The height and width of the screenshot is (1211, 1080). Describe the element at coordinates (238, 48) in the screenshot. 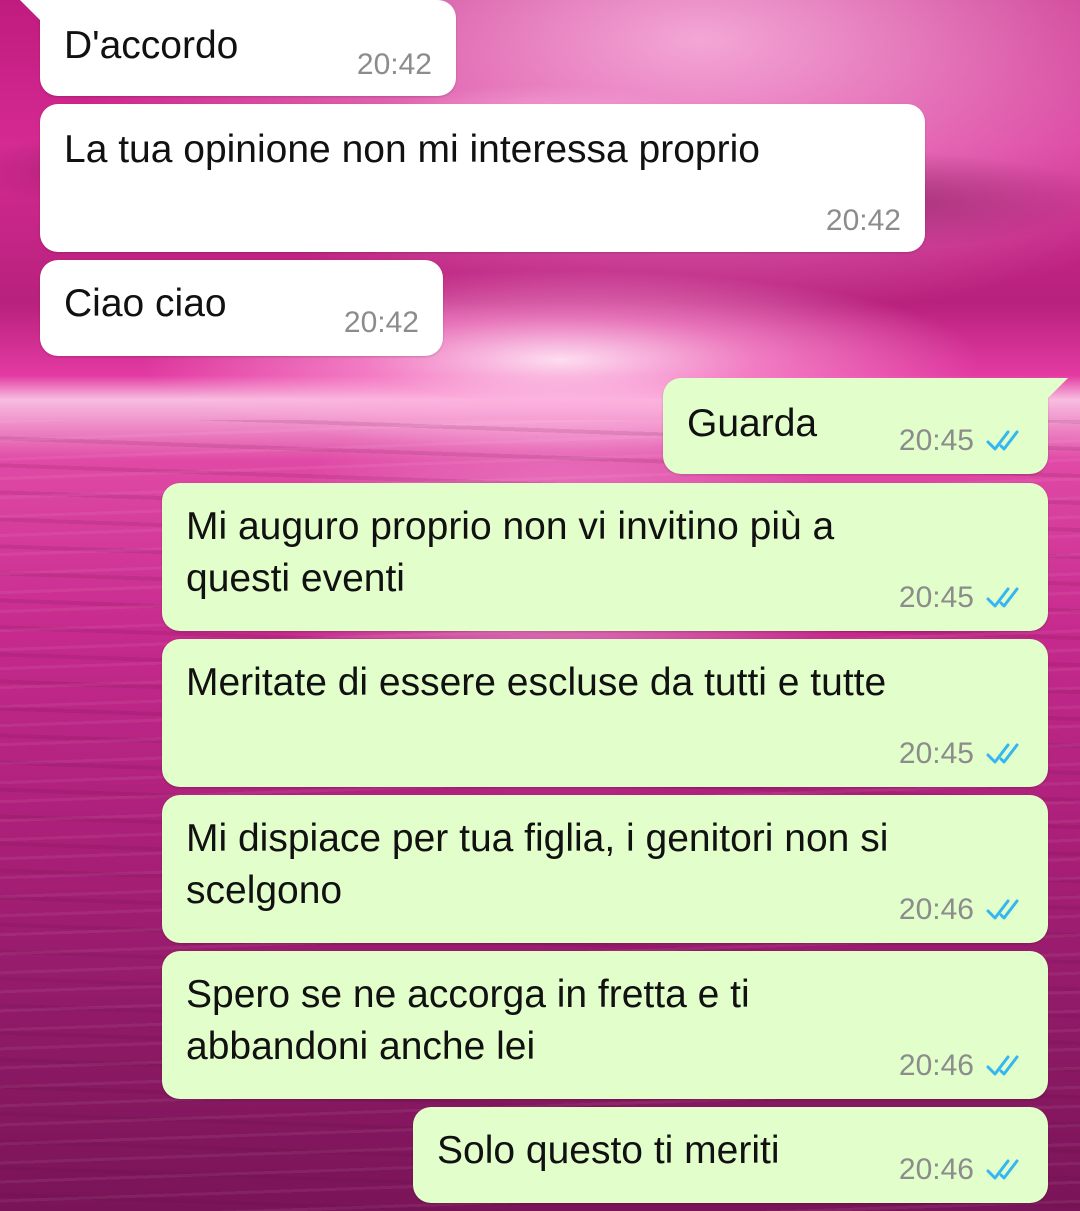

I see `incoming-message: D'accordo 20:42` at that location.